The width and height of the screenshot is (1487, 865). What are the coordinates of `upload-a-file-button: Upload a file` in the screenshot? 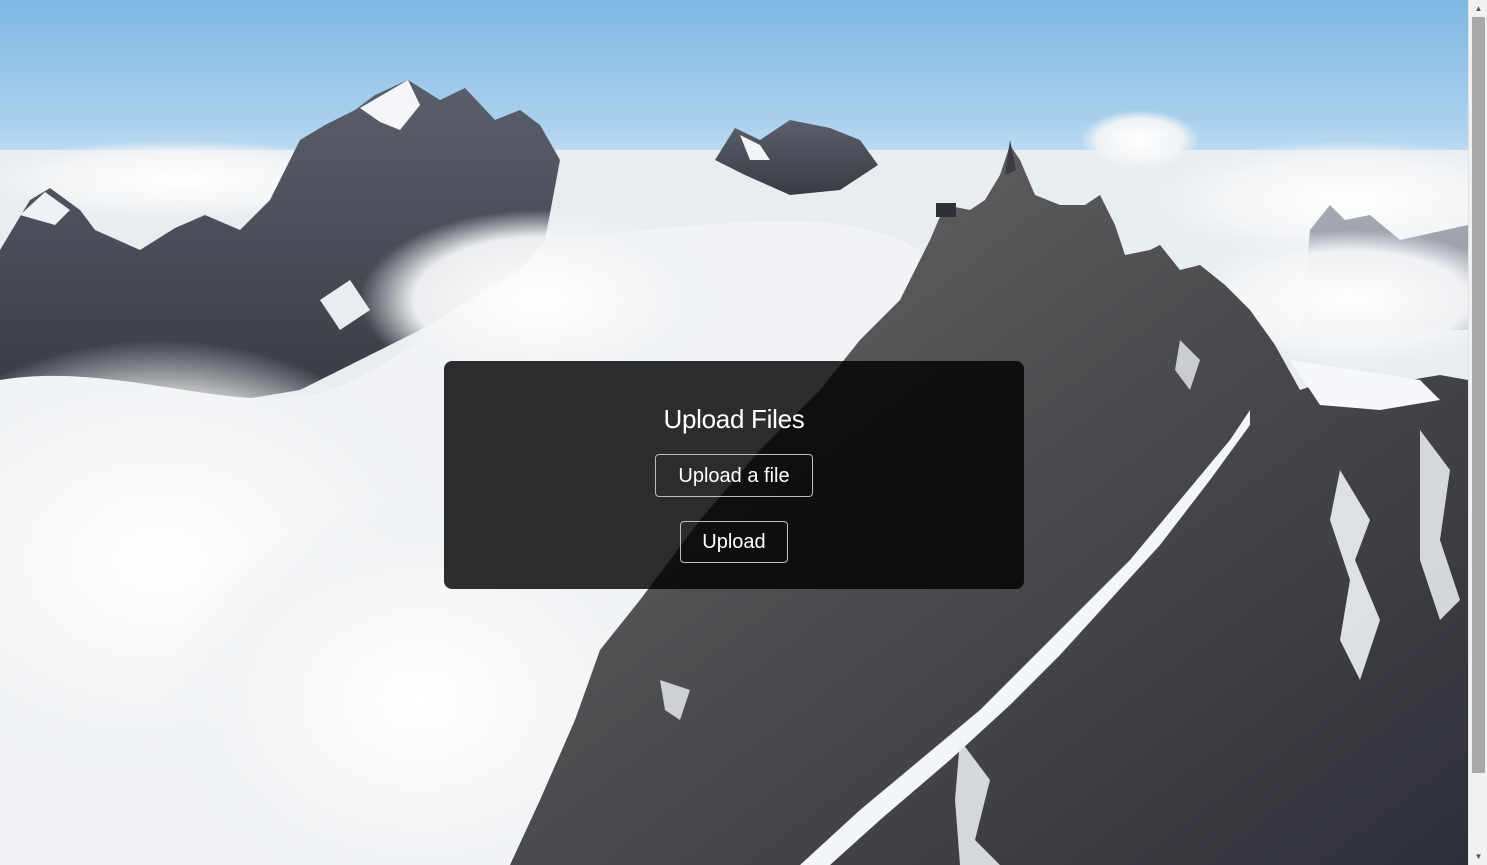 It's located at (734, 475).